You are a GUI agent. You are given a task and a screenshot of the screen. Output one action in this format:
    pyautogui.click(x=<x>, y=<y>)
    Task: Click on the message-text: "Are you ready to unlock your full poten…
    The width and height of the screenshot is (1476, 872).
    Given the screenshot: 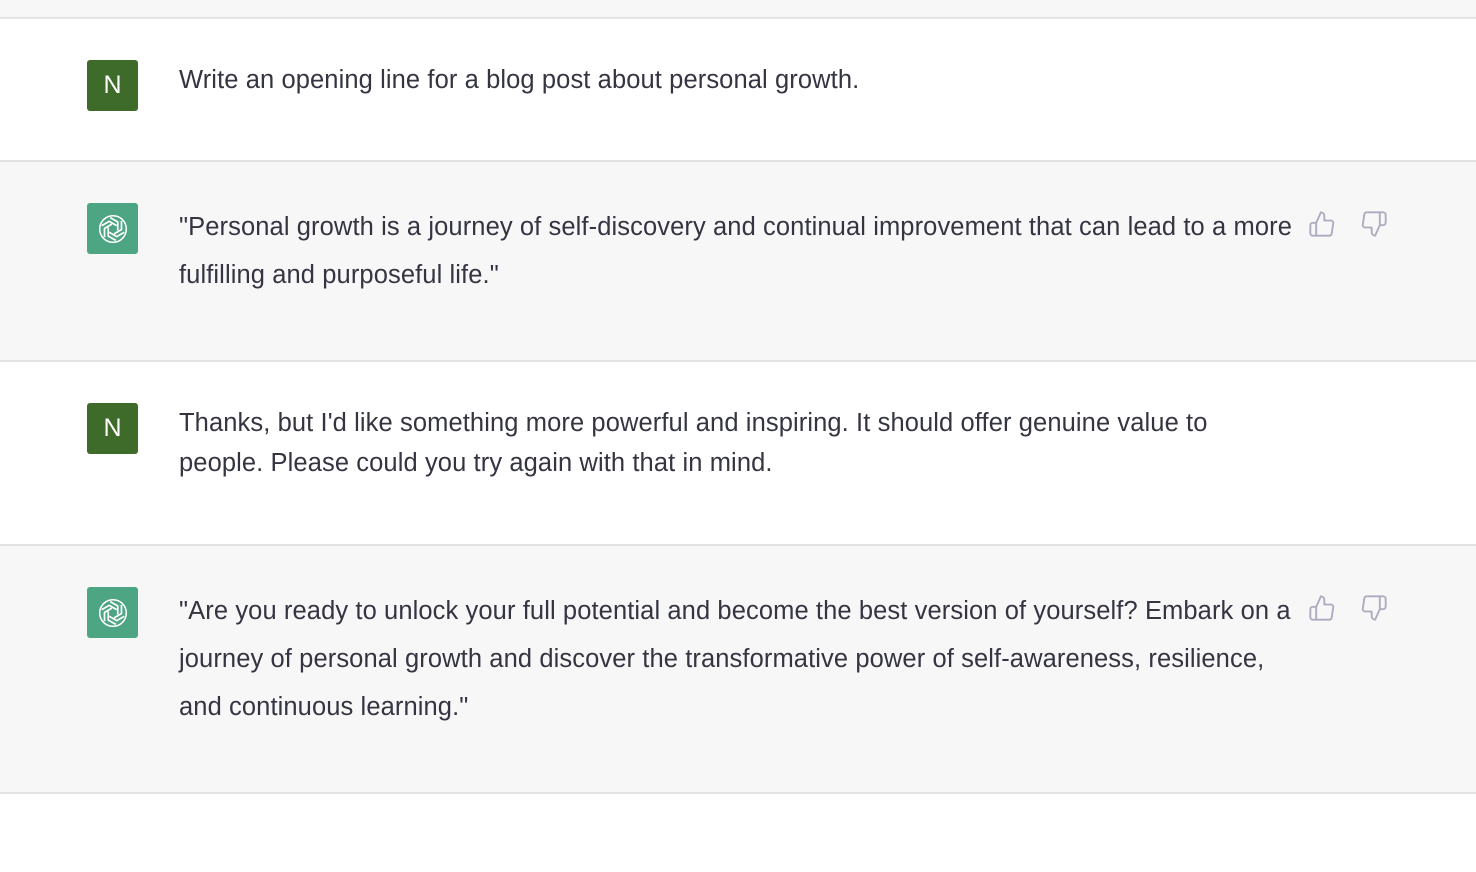 What is the action you would take?
    pyautogui.click(x=735, y=659)
    